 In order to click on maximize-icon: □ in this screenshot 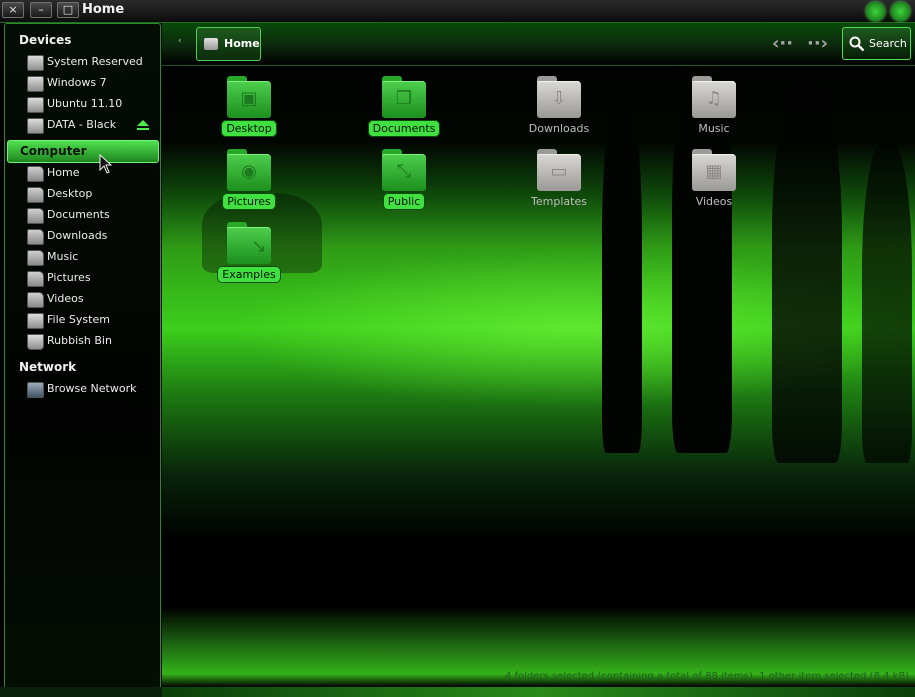, I will do `click(68, 9)`.